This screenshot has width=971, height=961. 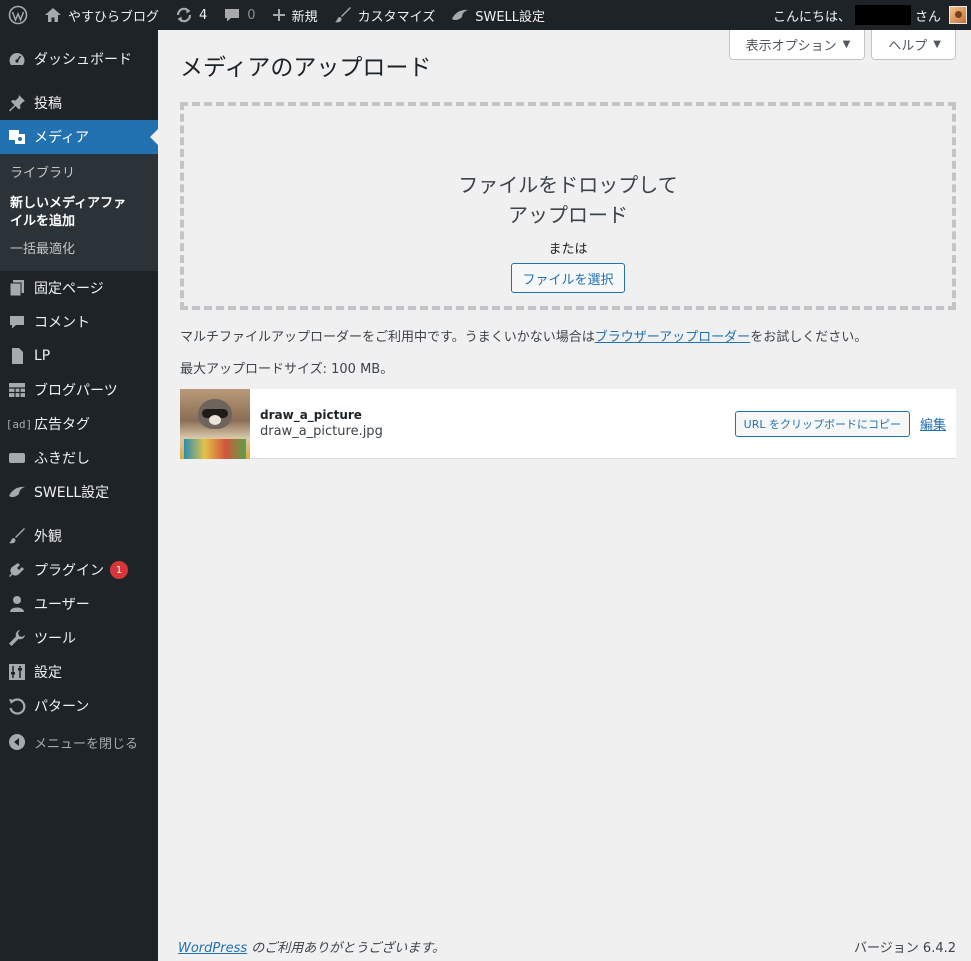 I want to click on sidebar-item-ad-tag: [ad] 広告タグ, so click(x=79, y=424).